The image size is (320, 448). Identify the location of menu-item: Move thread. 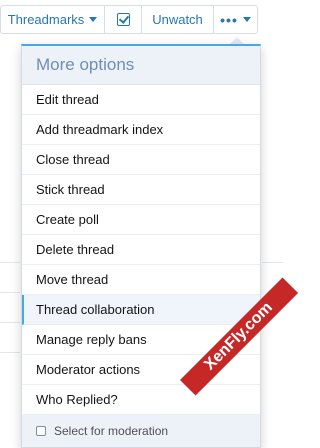
(141, 280).